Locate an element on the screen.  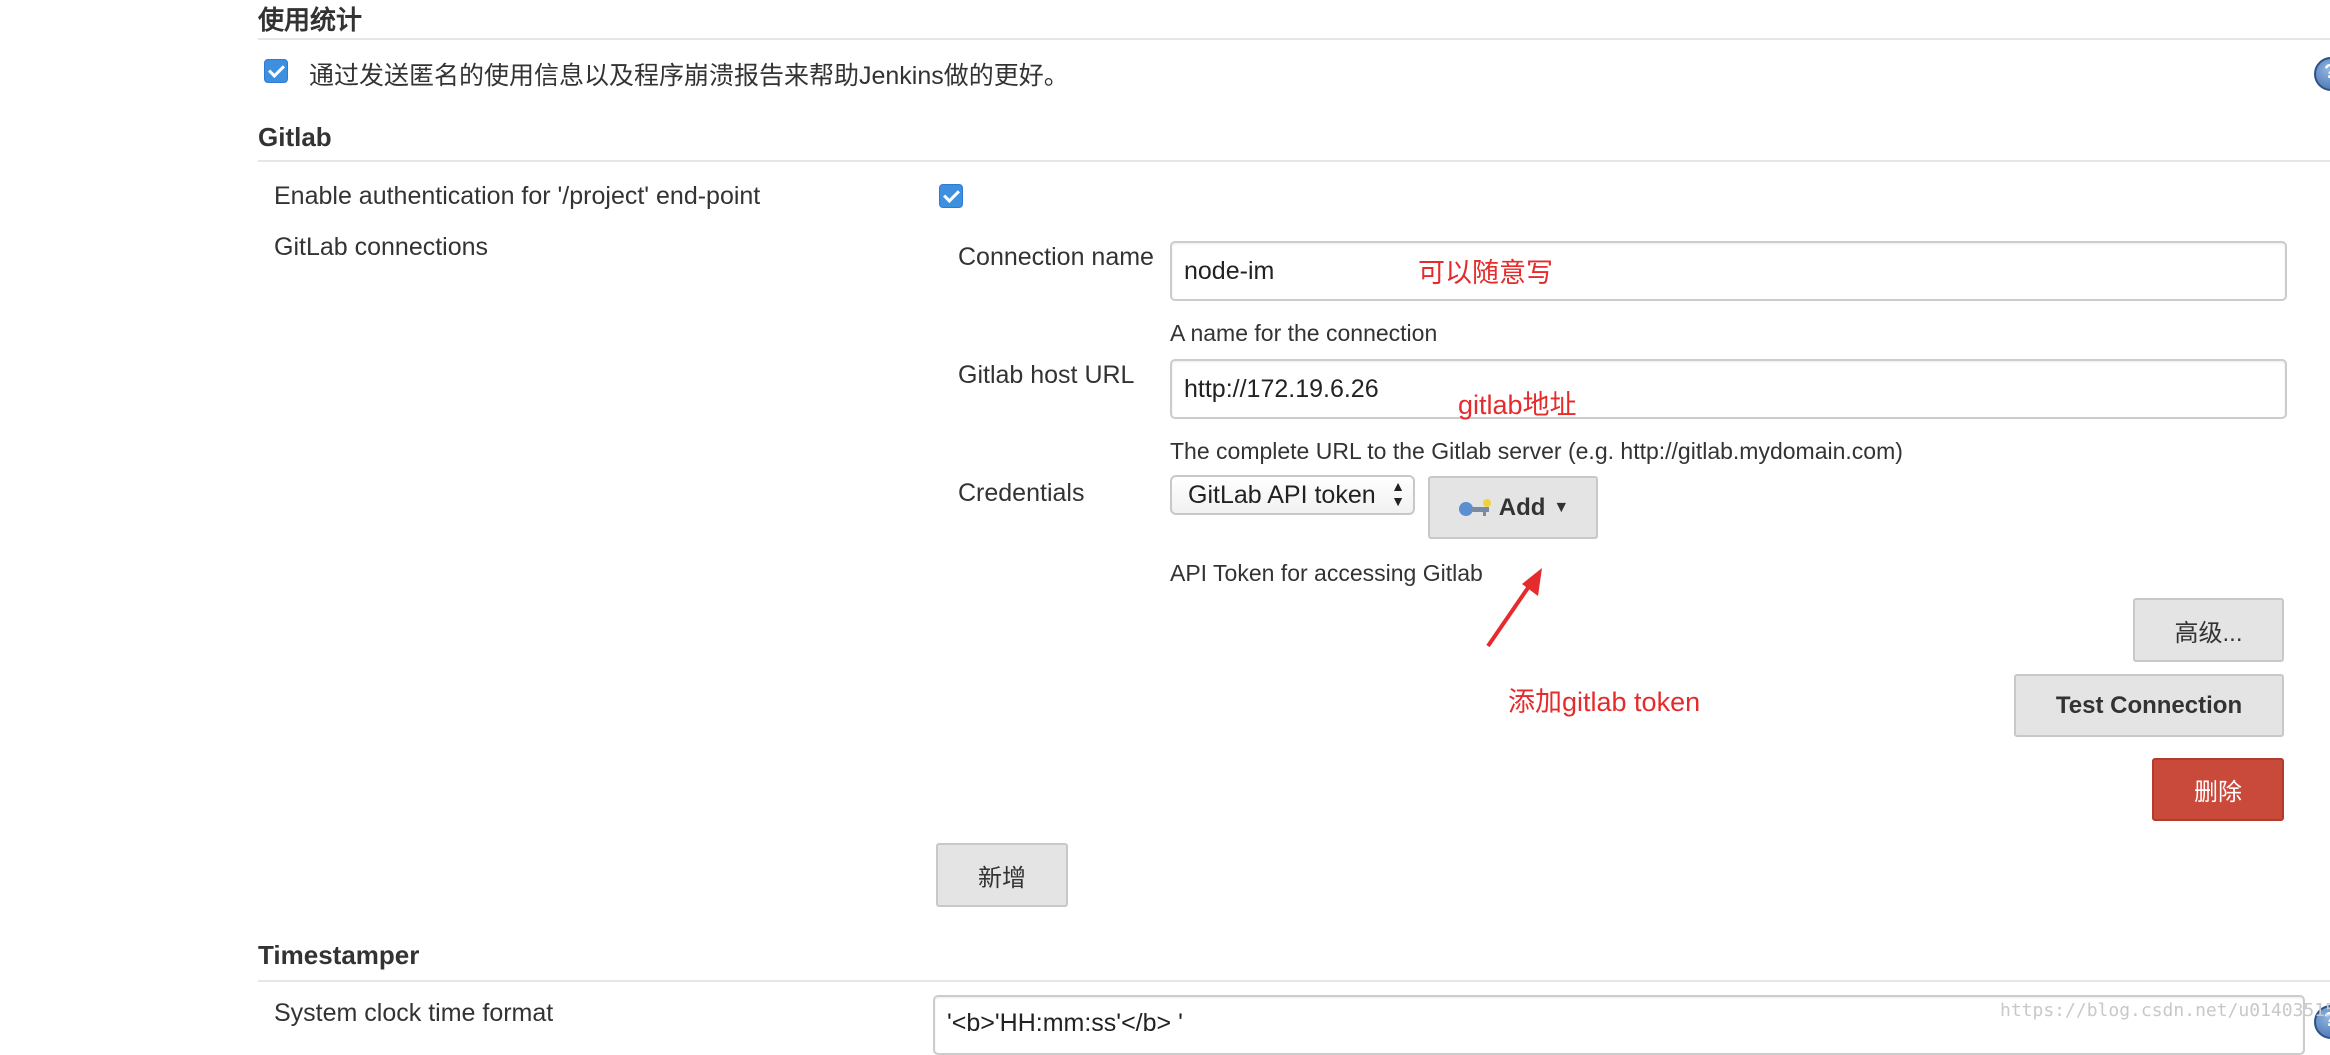
gitlab-divider is located at coordinates (1294, 161).